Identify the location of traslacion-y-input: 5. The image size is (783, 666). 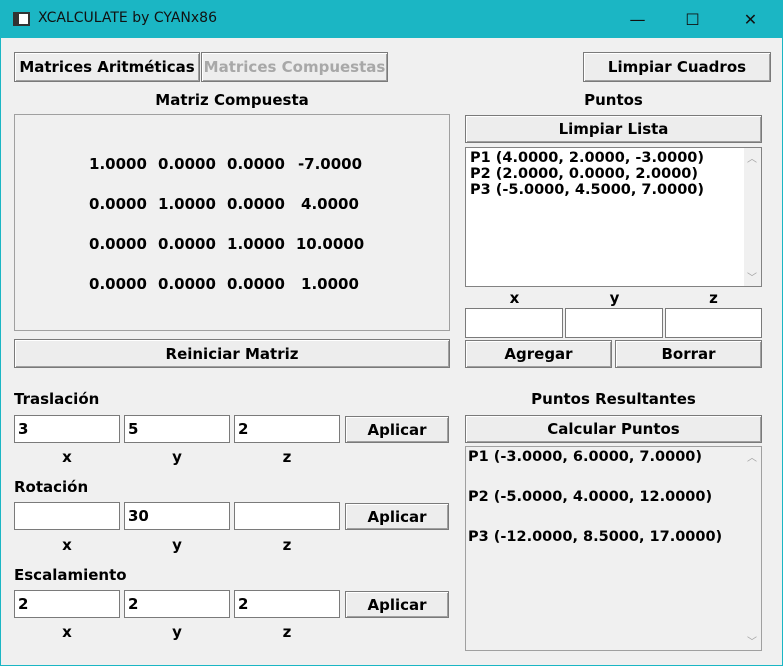
(177, 429).